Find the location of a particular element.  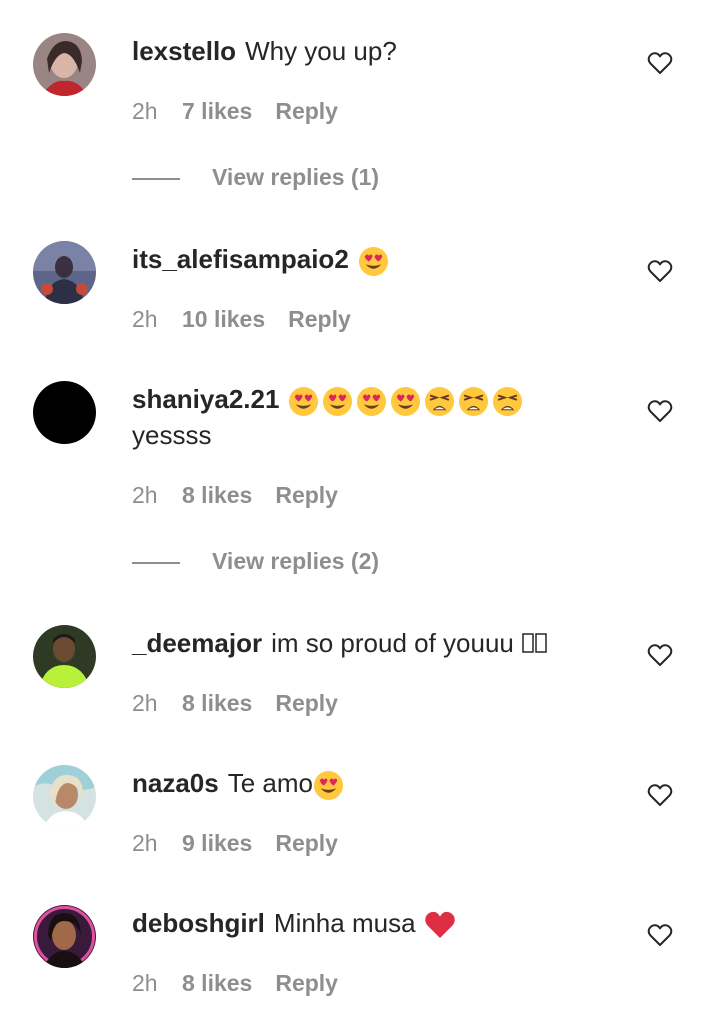

comment-meta: 2h 10 likes Reply is located at coordinates (241, 319).